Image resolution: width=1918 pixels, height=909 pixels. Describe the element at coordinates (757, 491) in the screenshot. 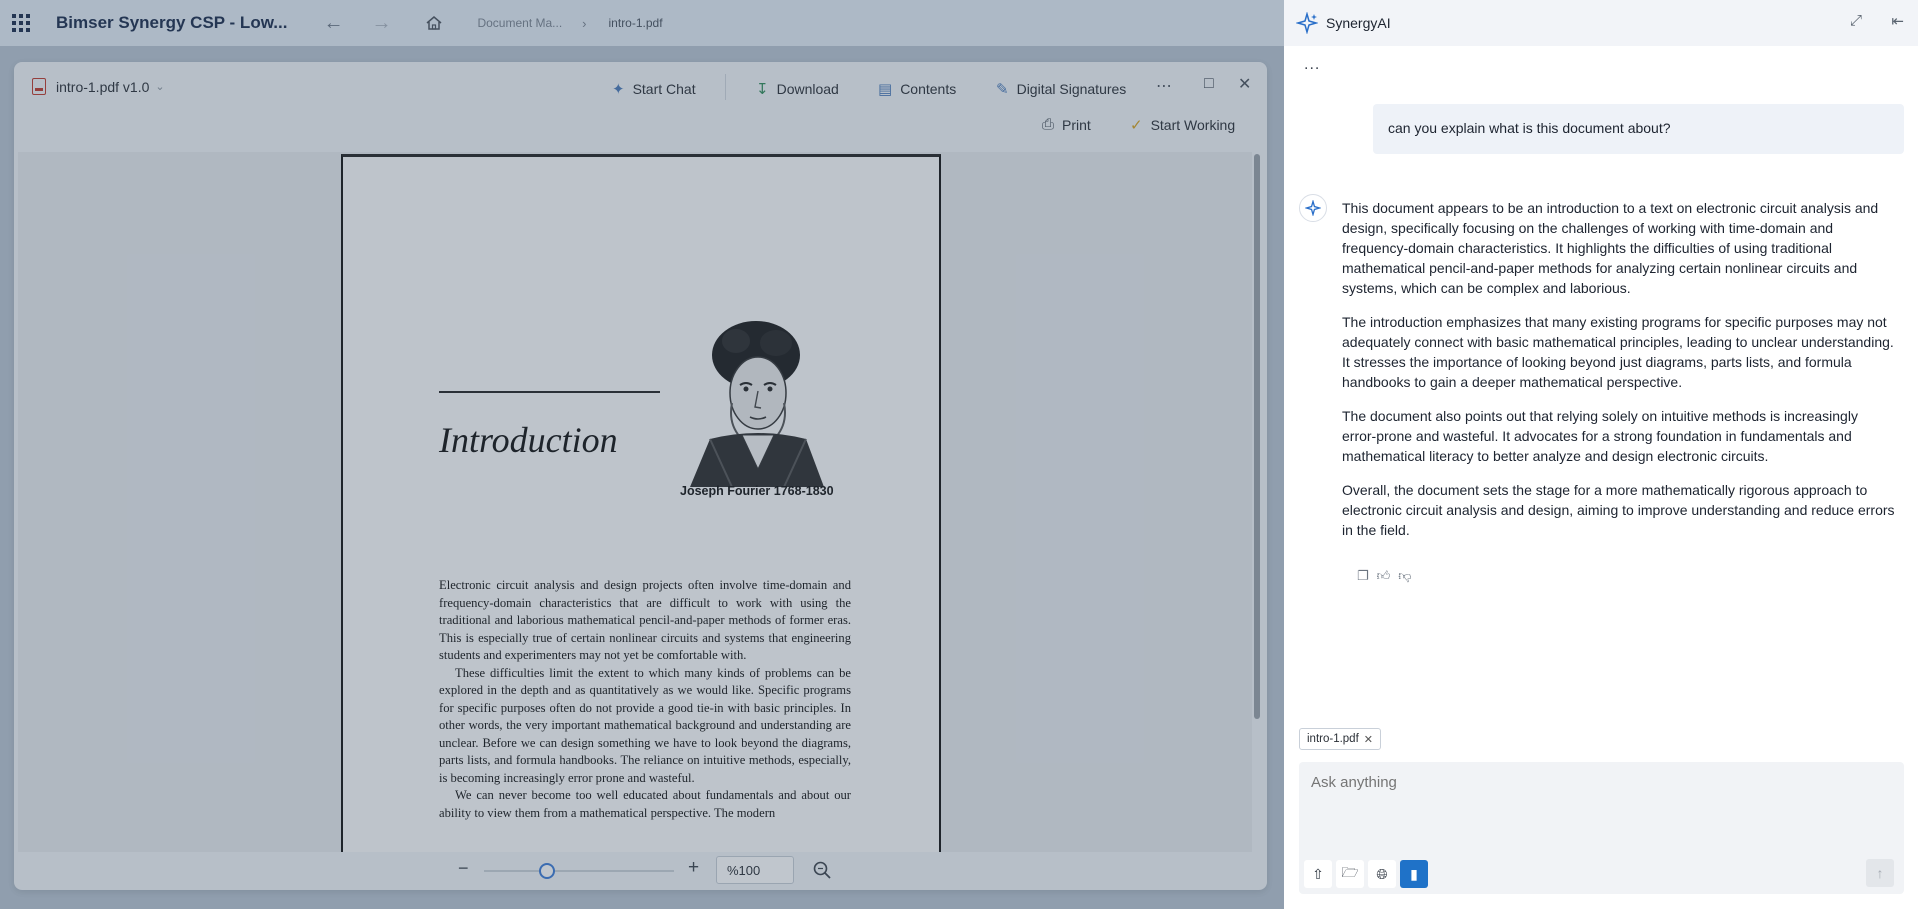

I see `portrait-caption: Joseph Fourier 1768-1830` at that location.